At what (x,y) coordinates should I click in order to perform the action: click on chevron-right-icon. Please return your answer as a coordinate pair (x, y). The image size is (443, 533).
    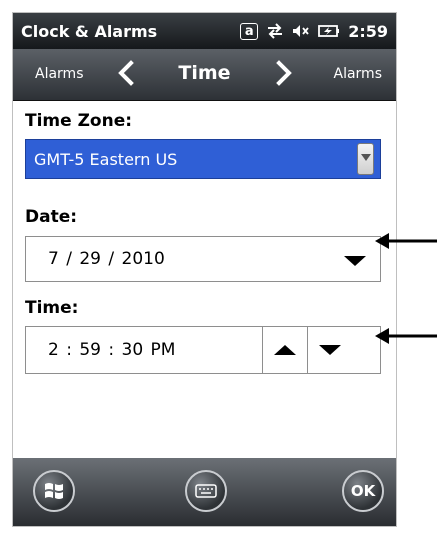
    Looking at the image, I should click on (284, 73).